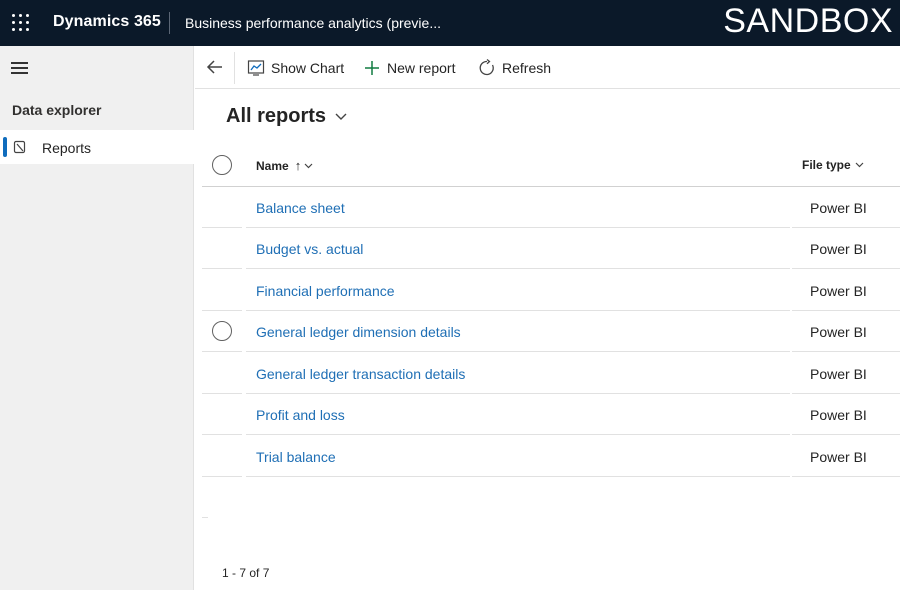 This screenshot has height=590, width=900. What do you see at coordinates (300, 208) in the screenshot?
I see `report-name-link: Balance sheet` at bounding box center [300, 208].